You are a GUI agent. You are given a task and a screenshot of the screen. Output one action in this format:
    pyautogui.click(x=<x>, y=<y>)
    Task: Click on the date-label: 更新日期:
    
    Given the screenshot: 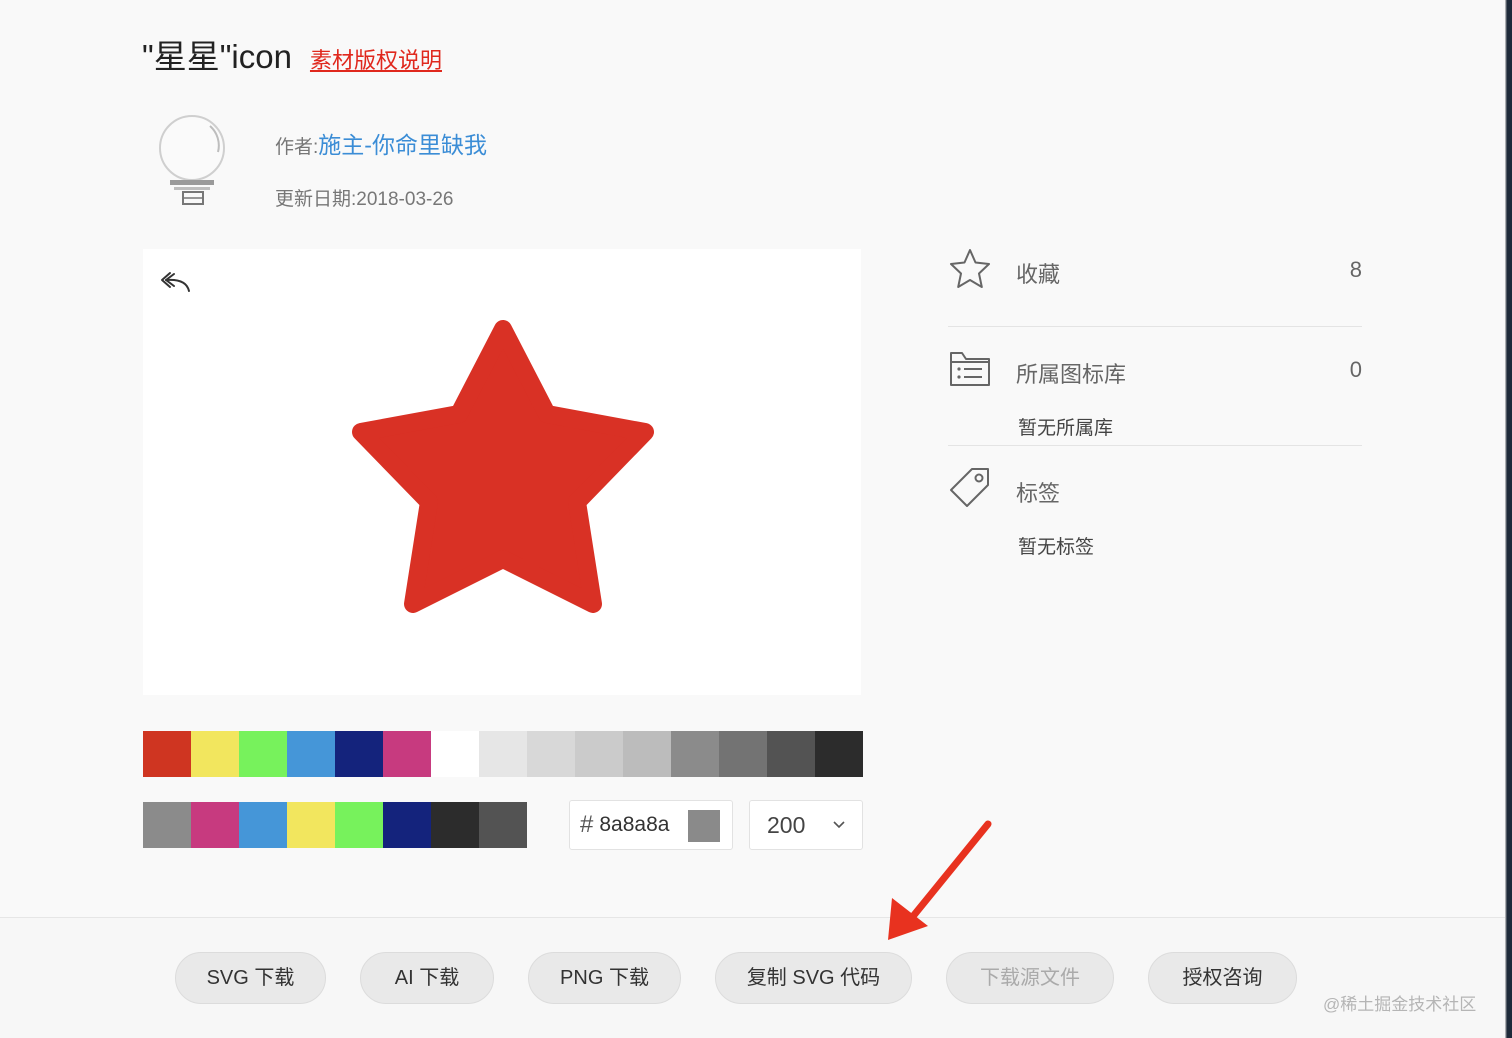 What is the action you would take?
    pyautogui.click(x=316, y=199)
    